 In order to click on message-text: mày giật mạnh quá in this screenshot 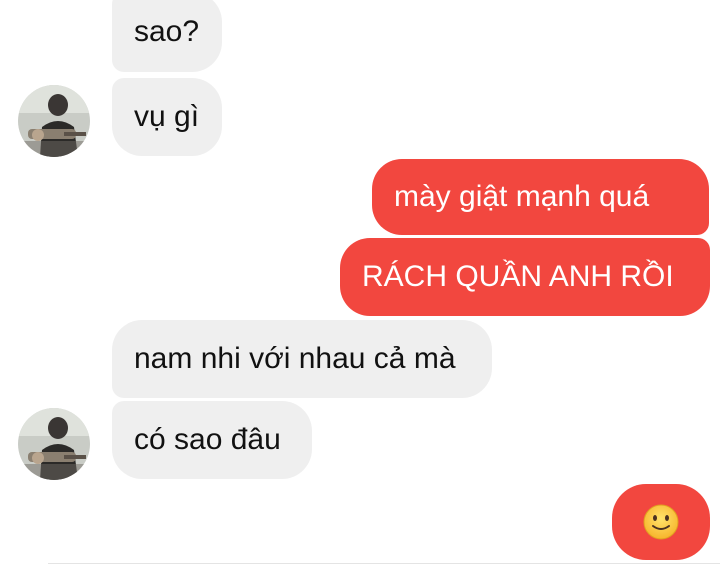, I will do `click(522, 196)`.